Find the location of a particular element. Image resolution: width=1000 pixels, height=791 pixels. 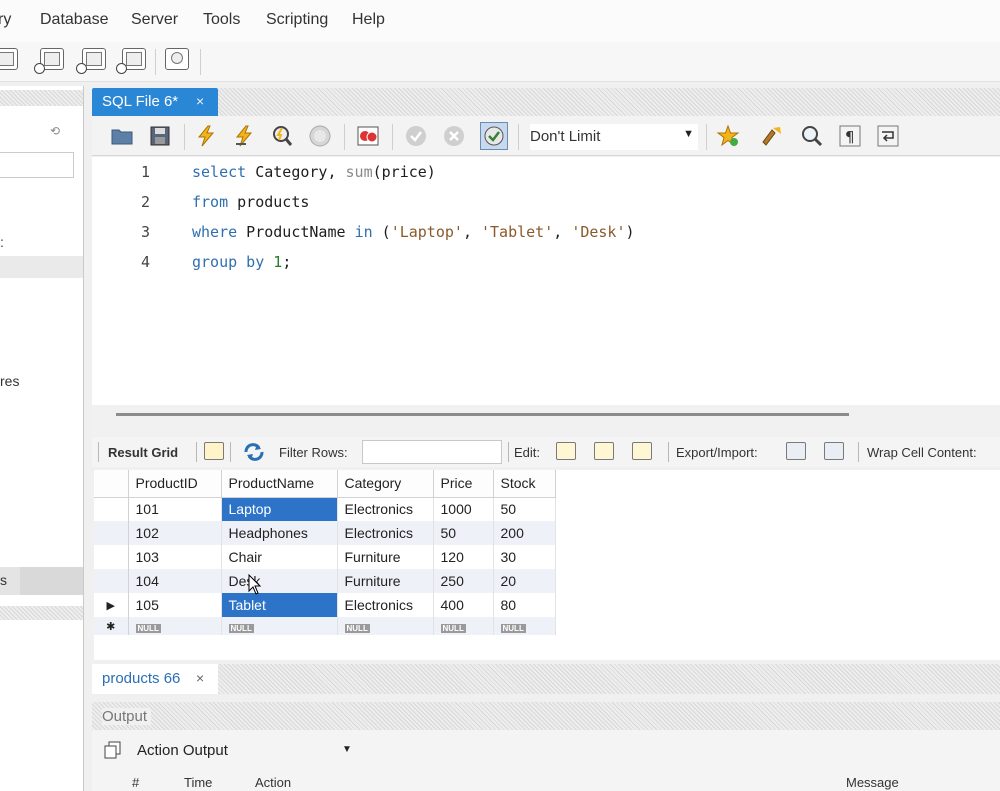

search-table-icon is located at coordinates (177, 59).